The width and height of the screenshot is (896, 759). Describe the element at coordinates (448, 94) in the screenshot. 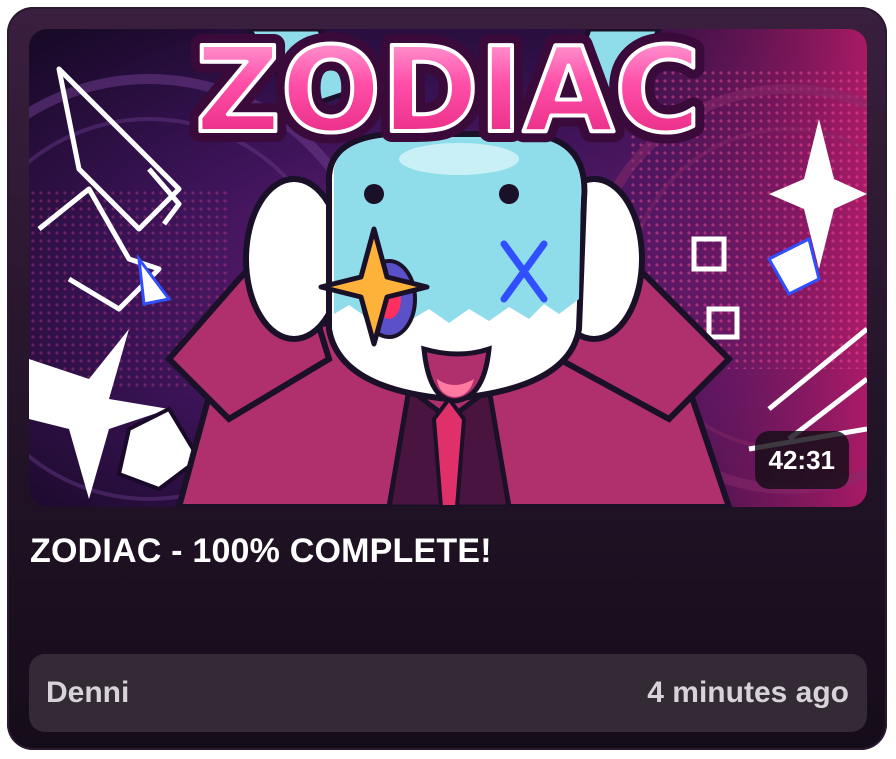

I see `svg-text: ZODIAC` at that location.